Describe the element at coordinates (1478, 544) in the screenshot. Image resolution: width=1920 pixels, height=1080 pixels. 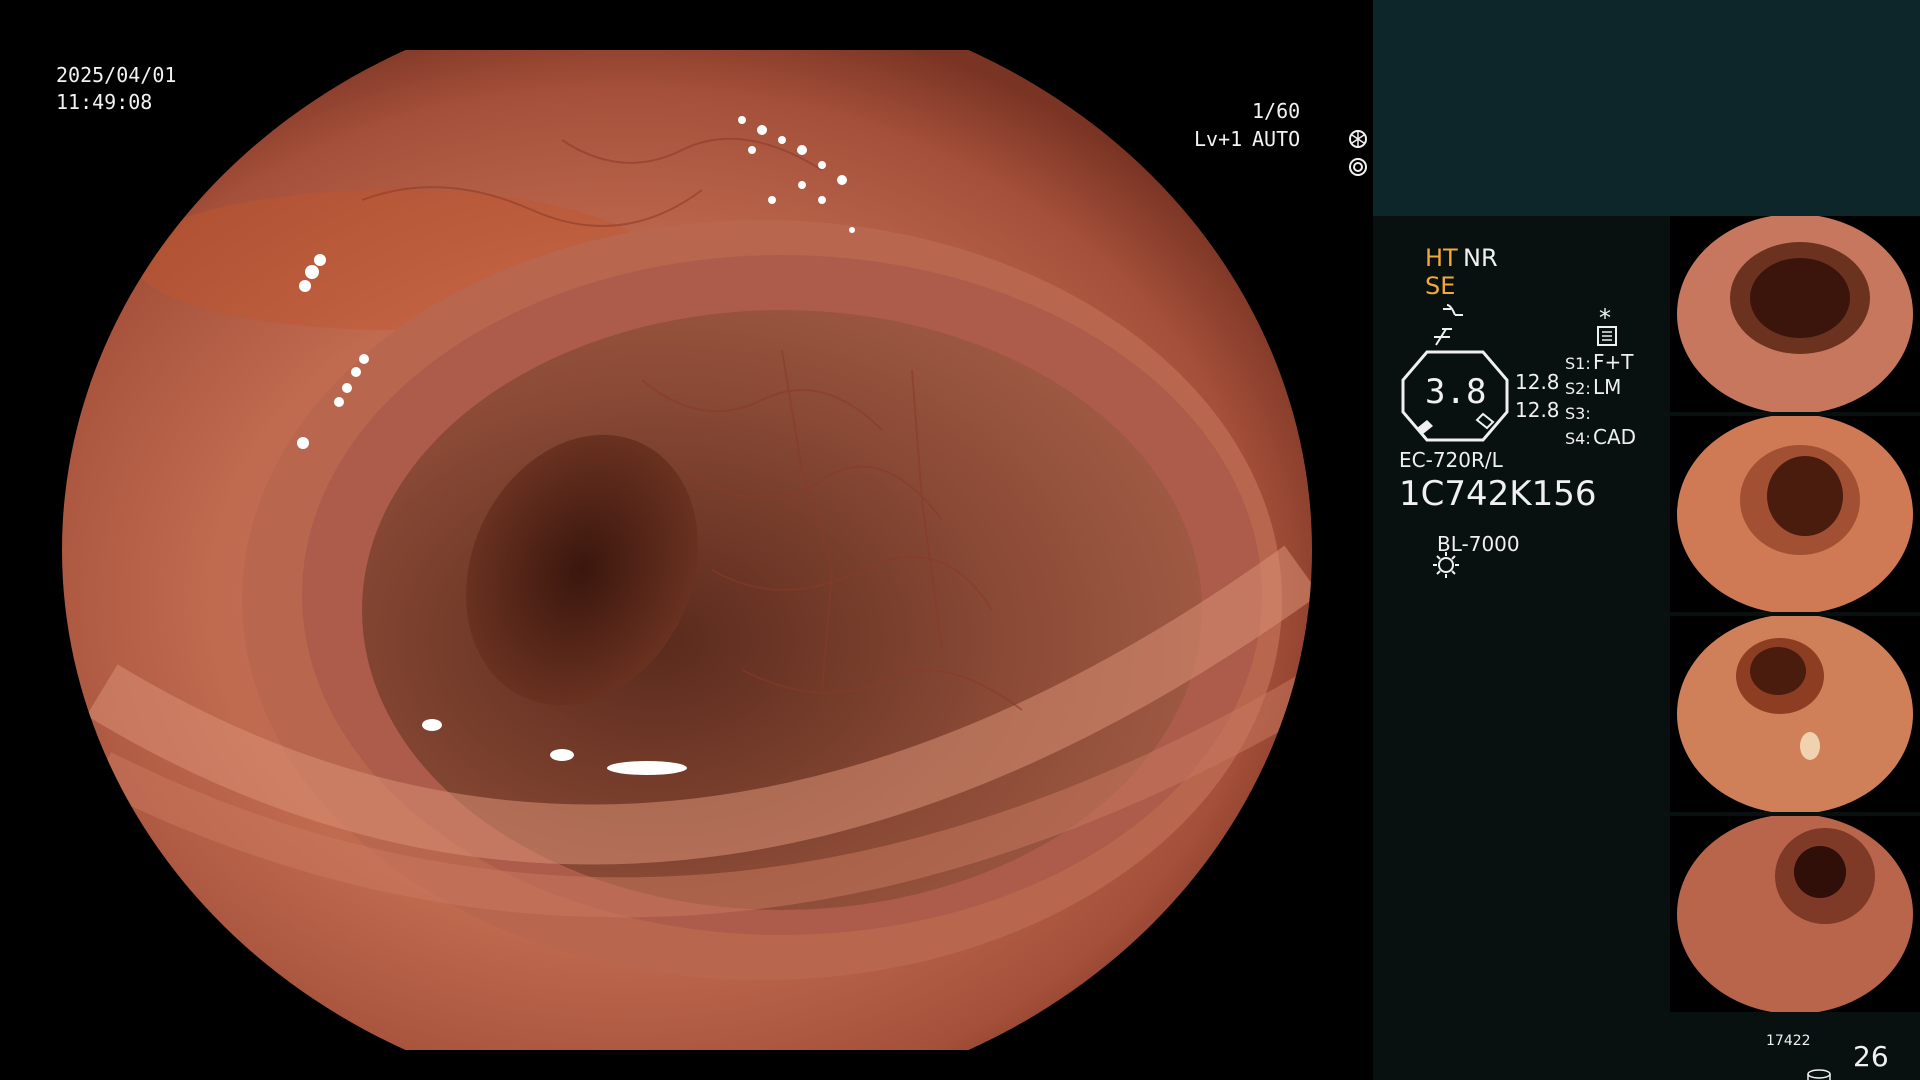
I see `light-source-label: BL-7000` at that location.